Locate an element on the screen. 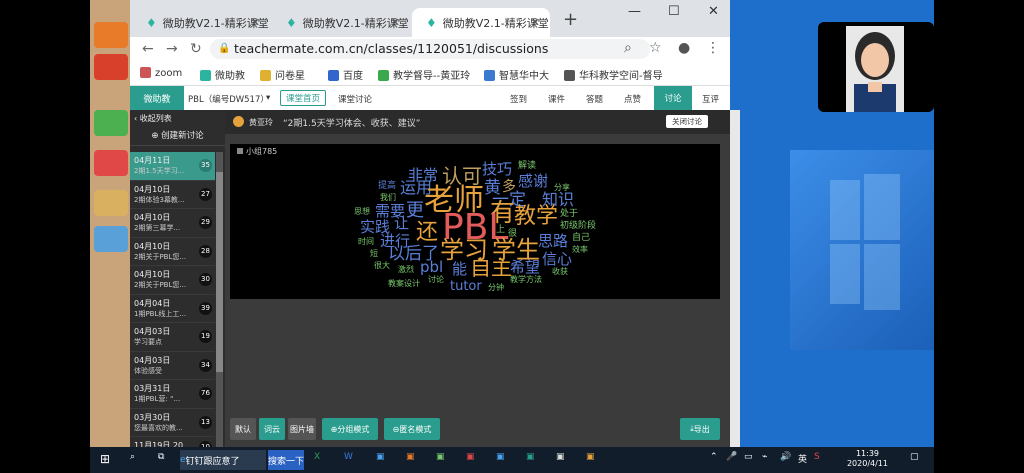  search-button: 搜索一下 is located at coordinates (286, 460).